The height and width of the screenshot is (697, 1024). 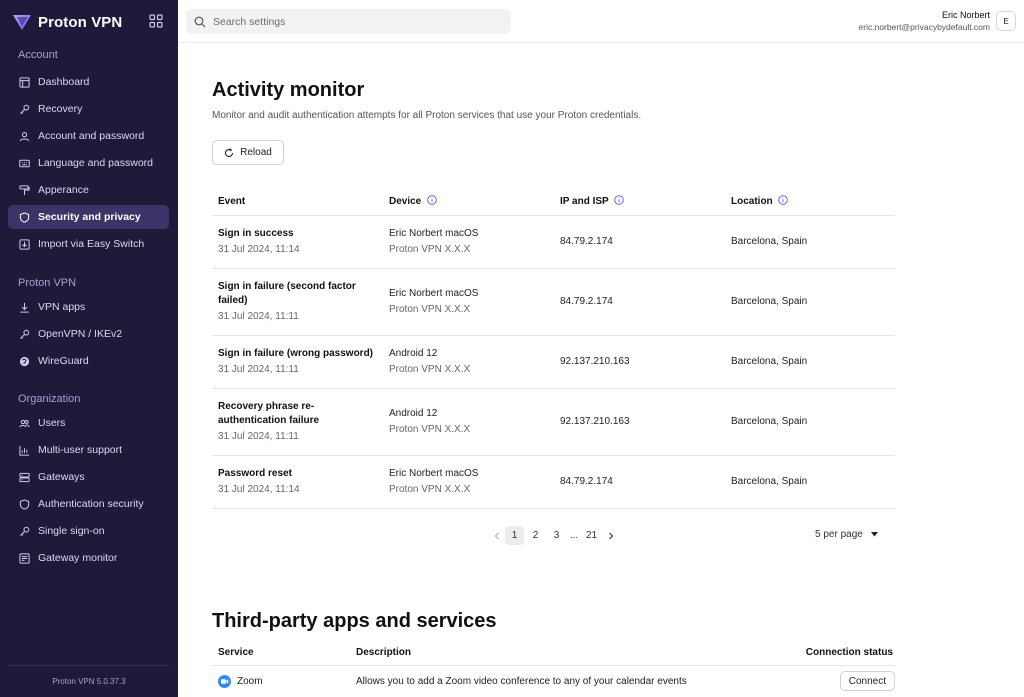 What do you see at coordinates (287, 293) in the screenshot?
I see `event-name: Sign in failure (second factor failed)` at bounding box center [287, 293].